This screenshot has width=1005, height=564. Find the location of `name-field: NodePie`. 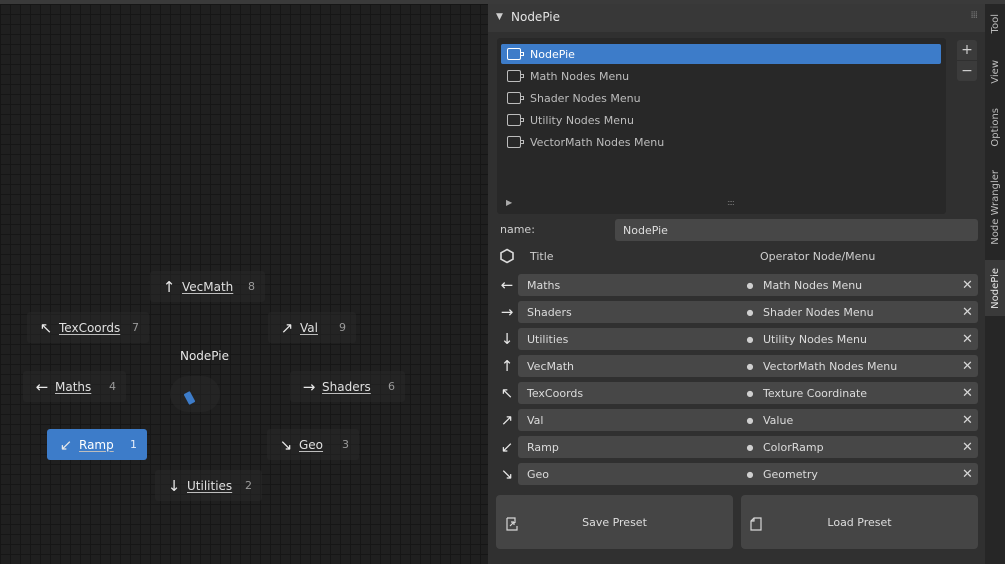

name-field: NodePie is located at coordinates (796, 230).